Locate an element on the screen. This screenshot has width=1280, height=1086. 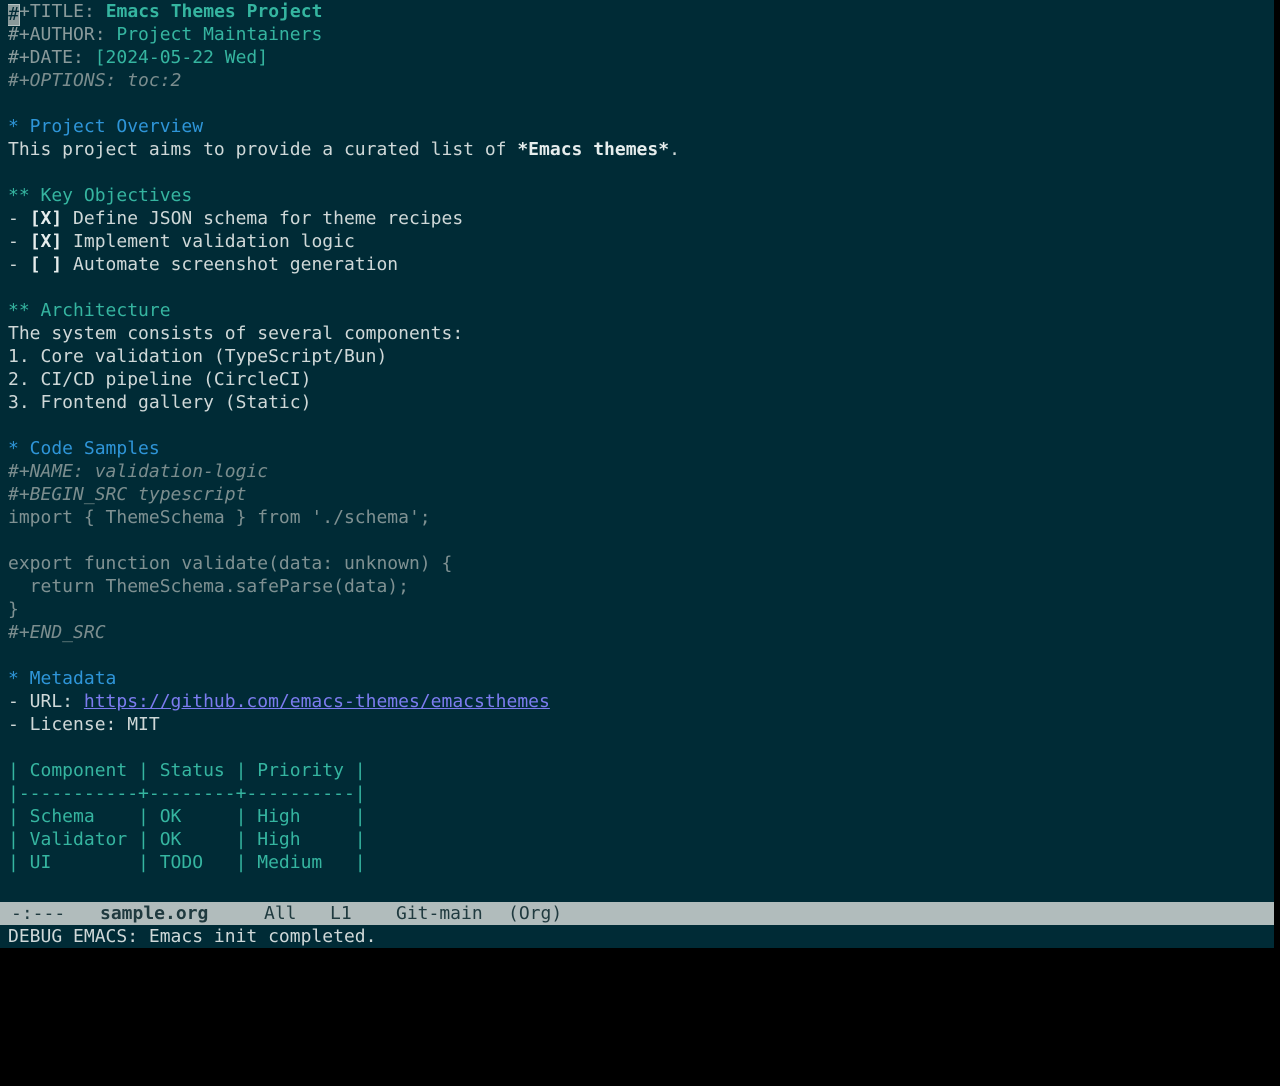
options-line: #+OPTIONS: toc:2 is located at coordinates (95, 80).